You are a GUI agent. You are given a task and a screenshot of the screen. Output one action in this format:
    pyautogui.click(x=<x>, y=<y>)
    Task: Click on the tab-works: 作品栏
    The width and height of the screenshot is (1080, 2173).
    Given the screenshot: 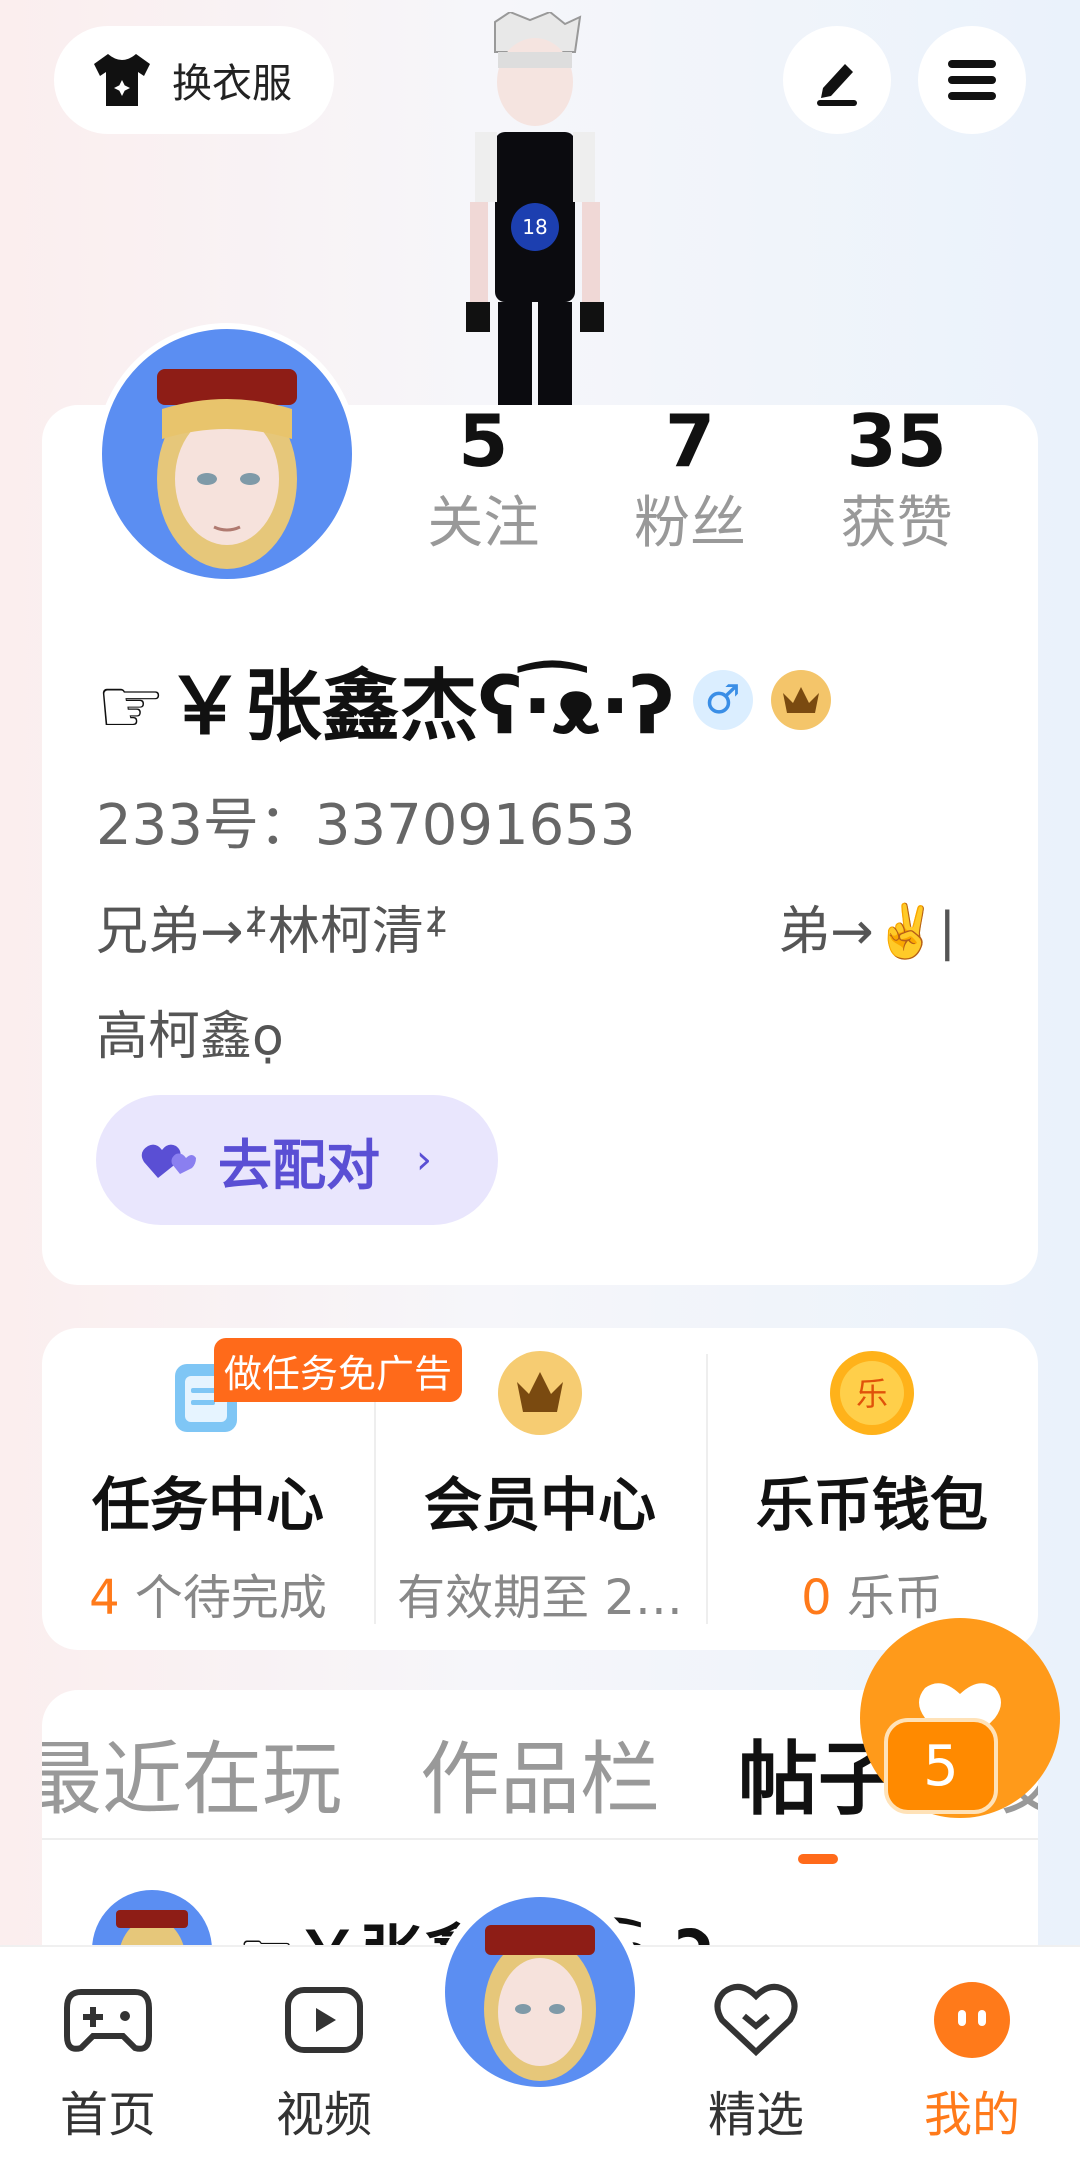 What is the action you would take?
    pyautogui.click(x=540, y=1780)
    